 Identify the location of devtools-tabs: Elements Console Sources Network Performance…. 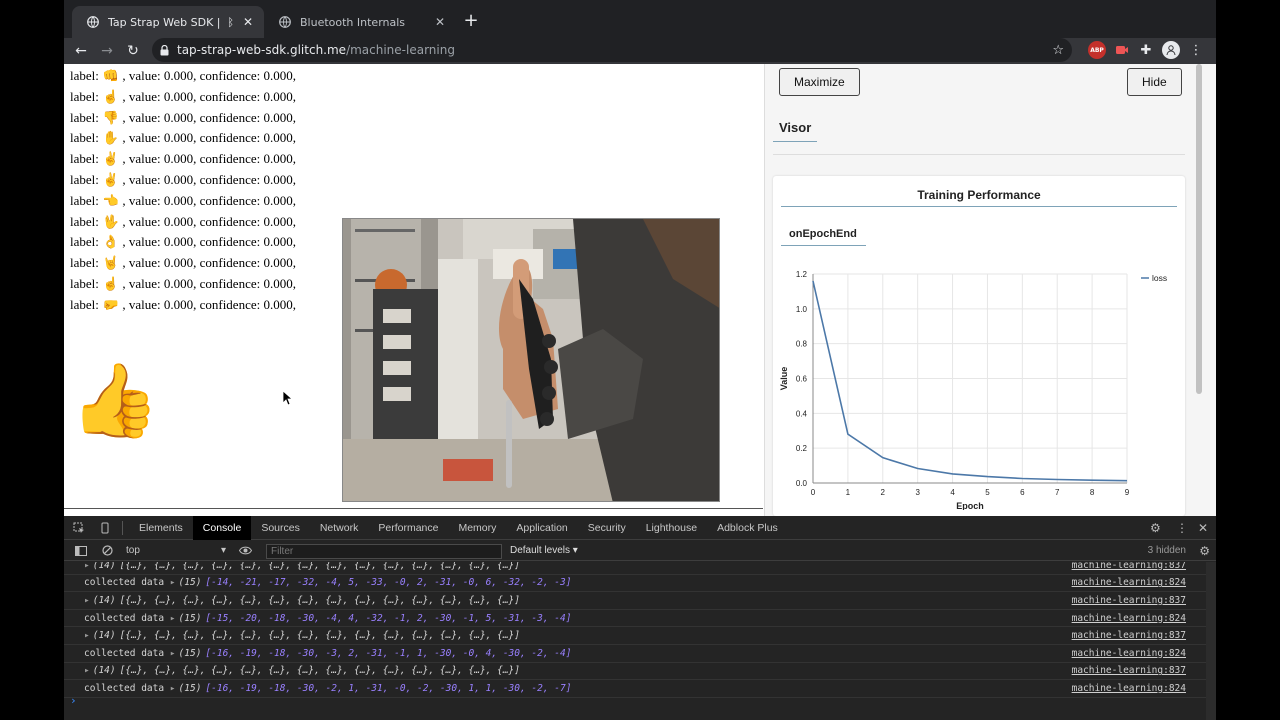
(458, 527).